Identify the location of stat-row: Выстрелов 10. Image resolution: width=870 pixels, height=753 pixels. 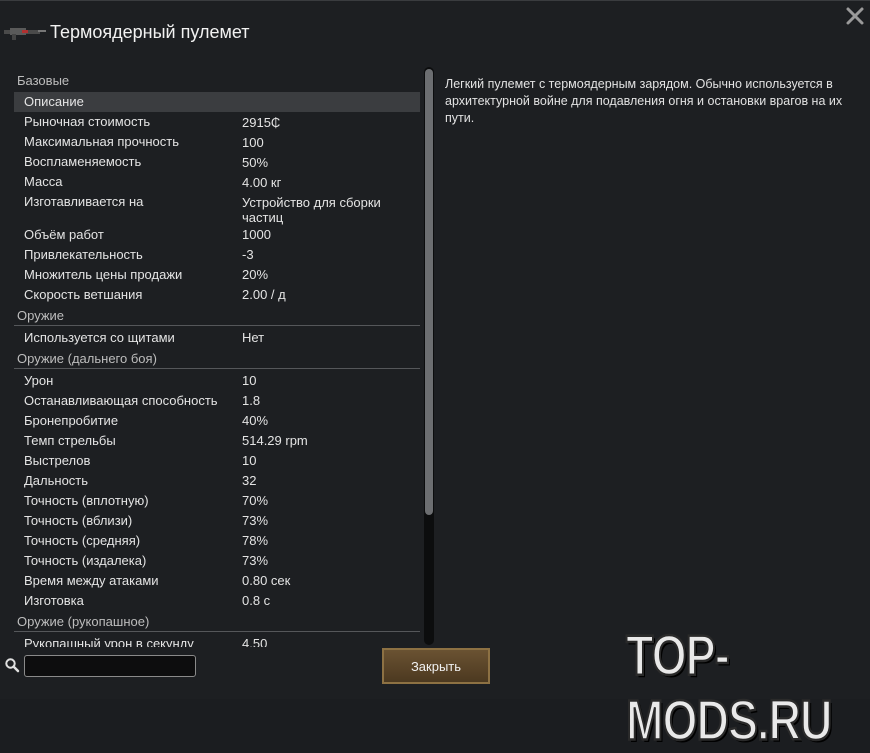
(217, 461).